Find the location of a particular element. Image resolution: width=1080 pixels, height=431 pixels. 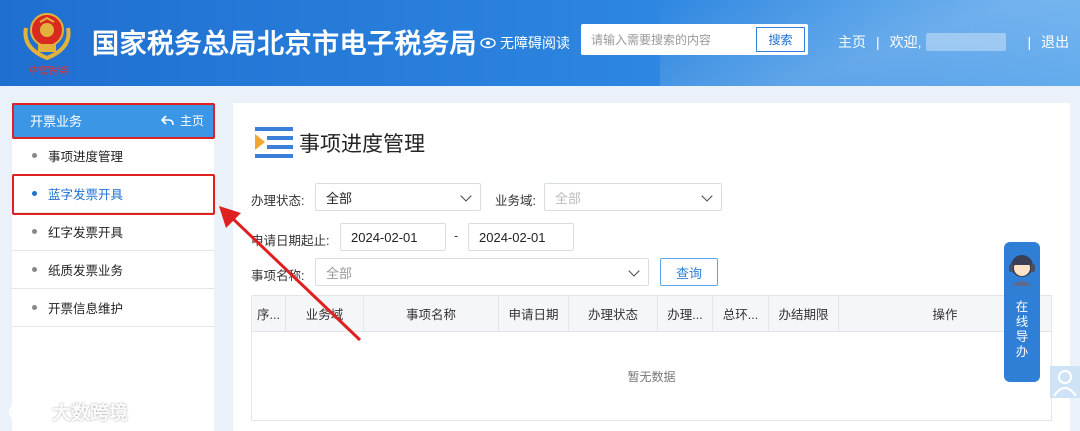

back-arrow-icon is located at coordinates (167, 119).